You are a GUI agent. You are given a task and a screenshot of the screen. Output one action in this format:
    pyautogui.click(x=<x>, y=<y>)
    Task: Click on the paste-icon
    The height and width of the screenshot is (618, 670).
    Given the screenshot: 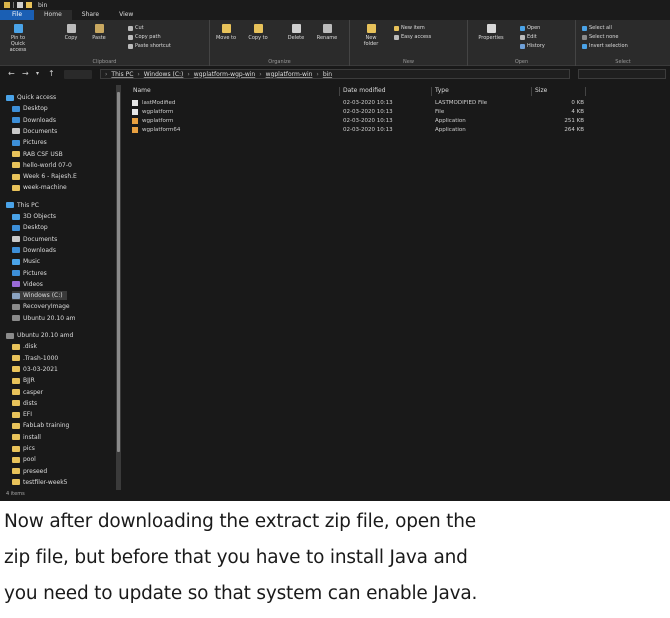 What is the action you would take?
    pyautogui.click(x=99, y=28)
    